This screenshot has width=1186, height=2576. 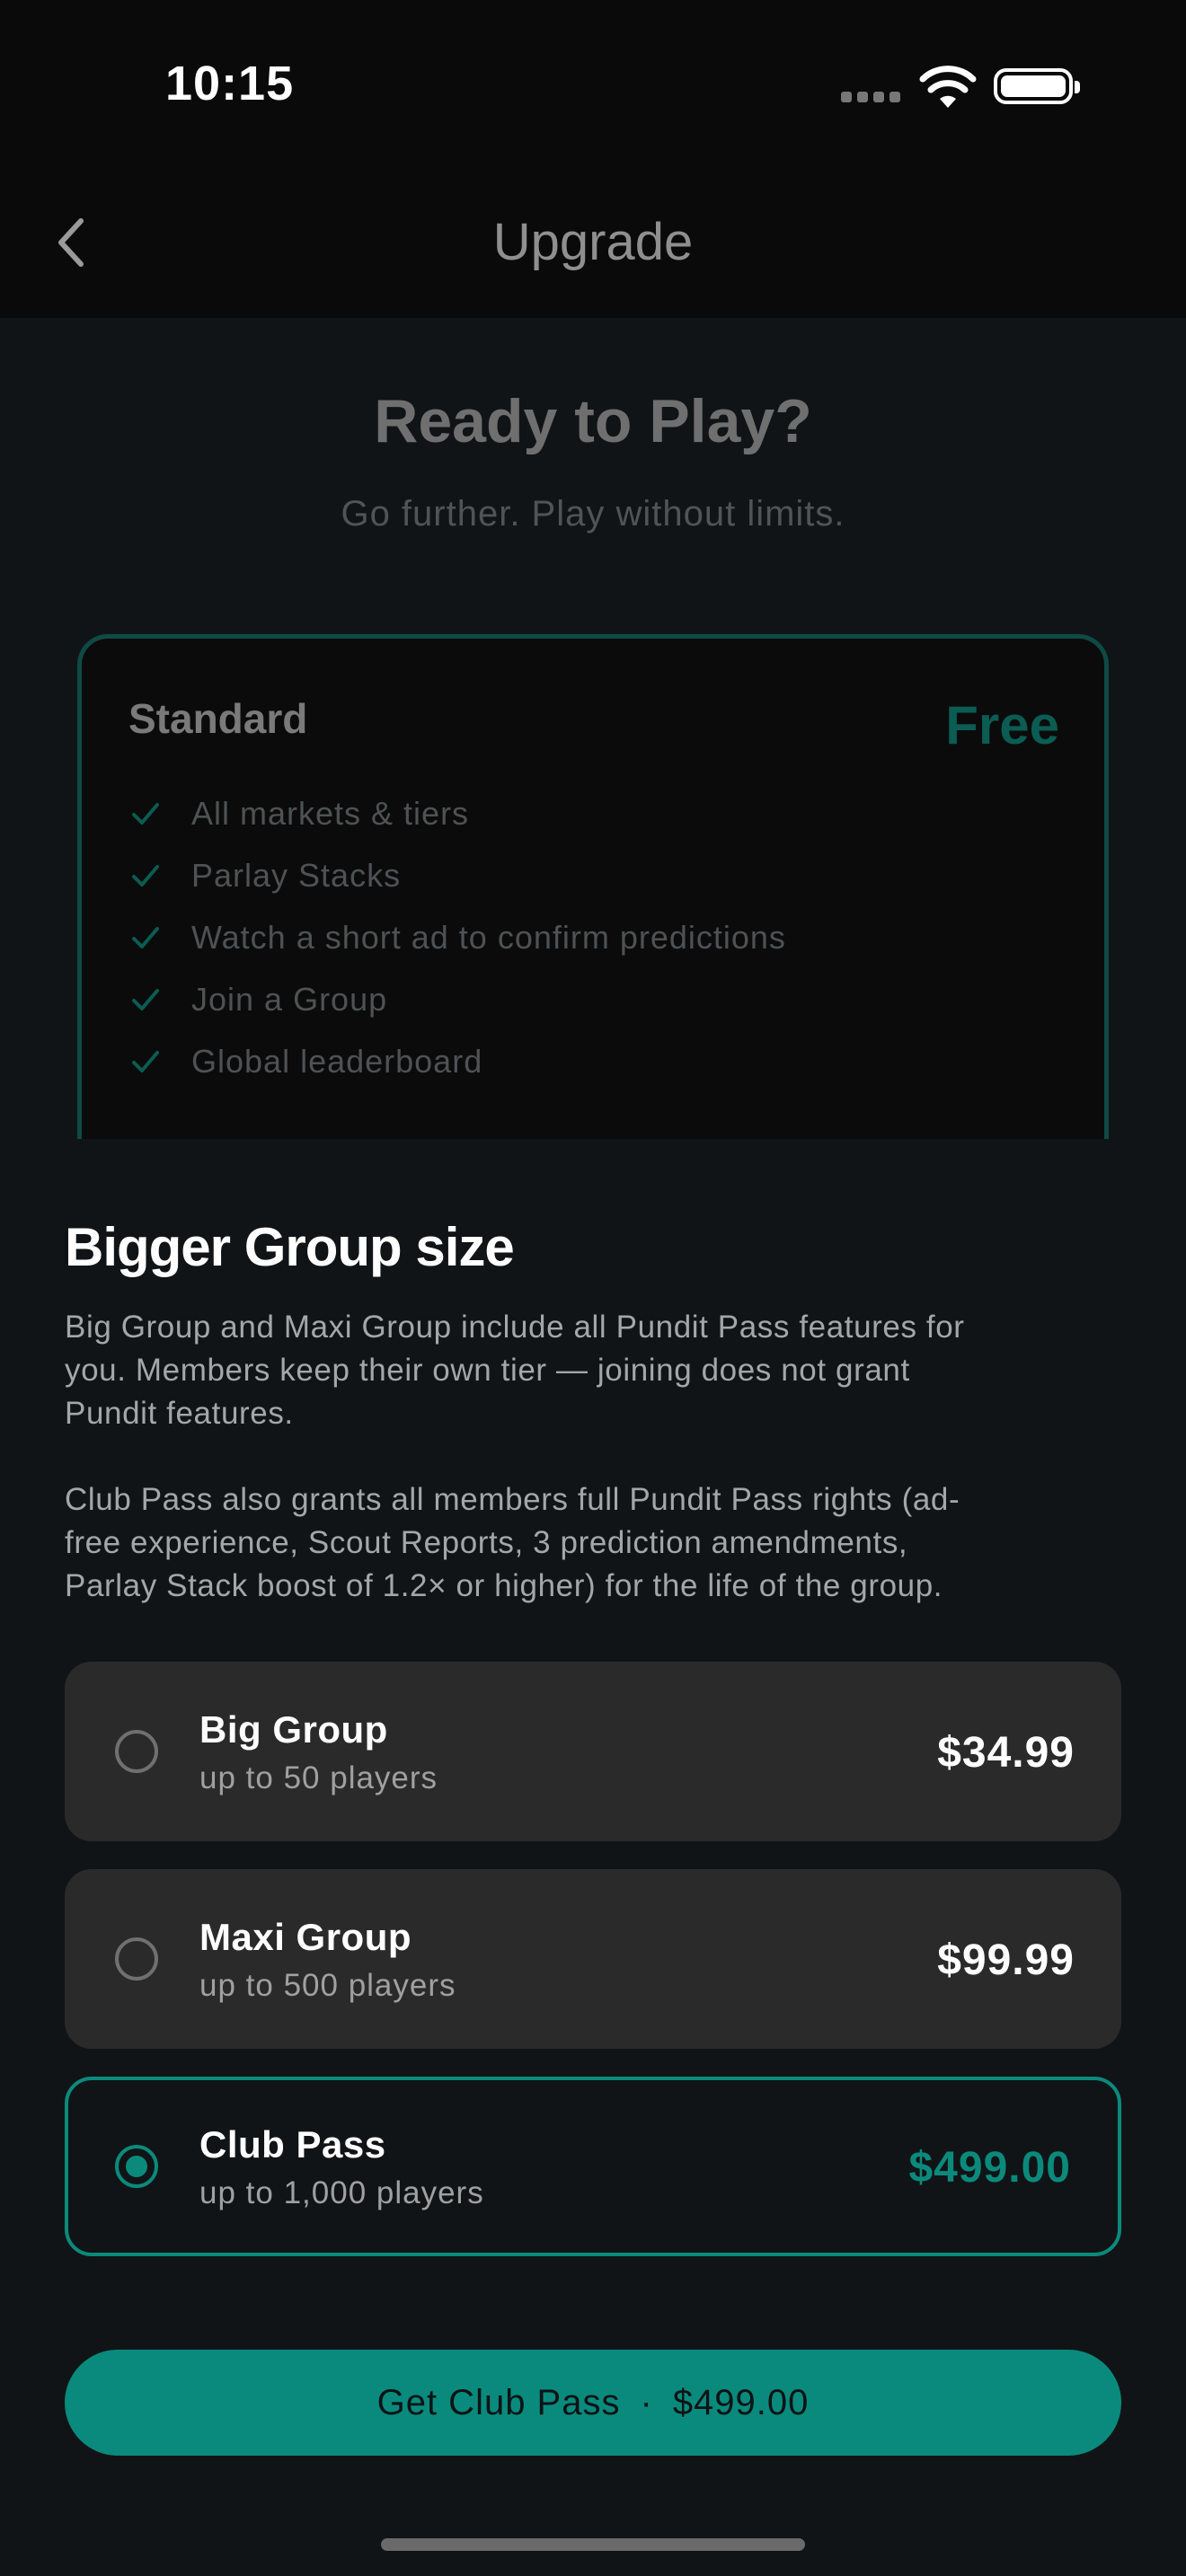 What do you see at coordinates (289, 999) in the screenshot?
I see `feature-label: Join a Group` at bounding box center [289, 999].